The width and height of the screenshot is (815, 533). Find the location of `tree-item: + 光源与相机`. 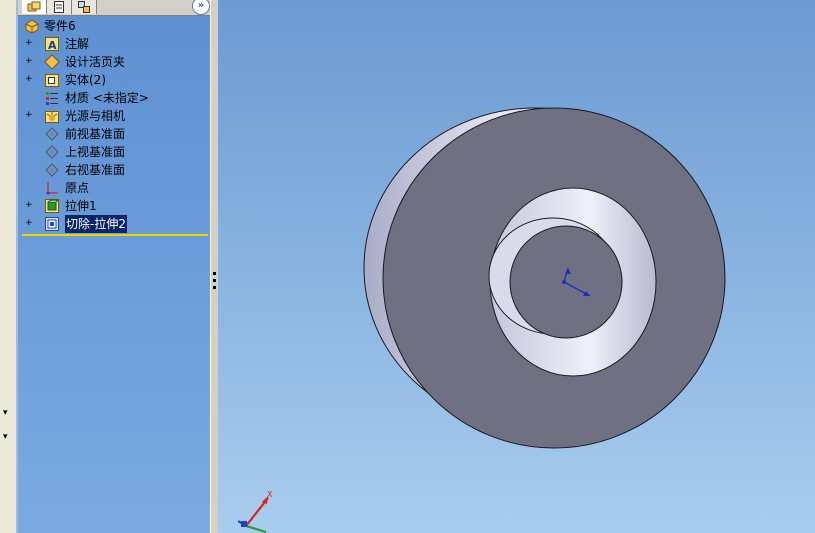

tree-item: + 光源与相机 is located at coordinates (115, 116).